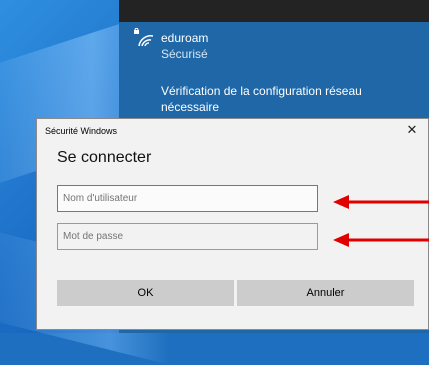  Describe the element at coordinates (187, 198) in the screenshot. I see `username-field` at that location.